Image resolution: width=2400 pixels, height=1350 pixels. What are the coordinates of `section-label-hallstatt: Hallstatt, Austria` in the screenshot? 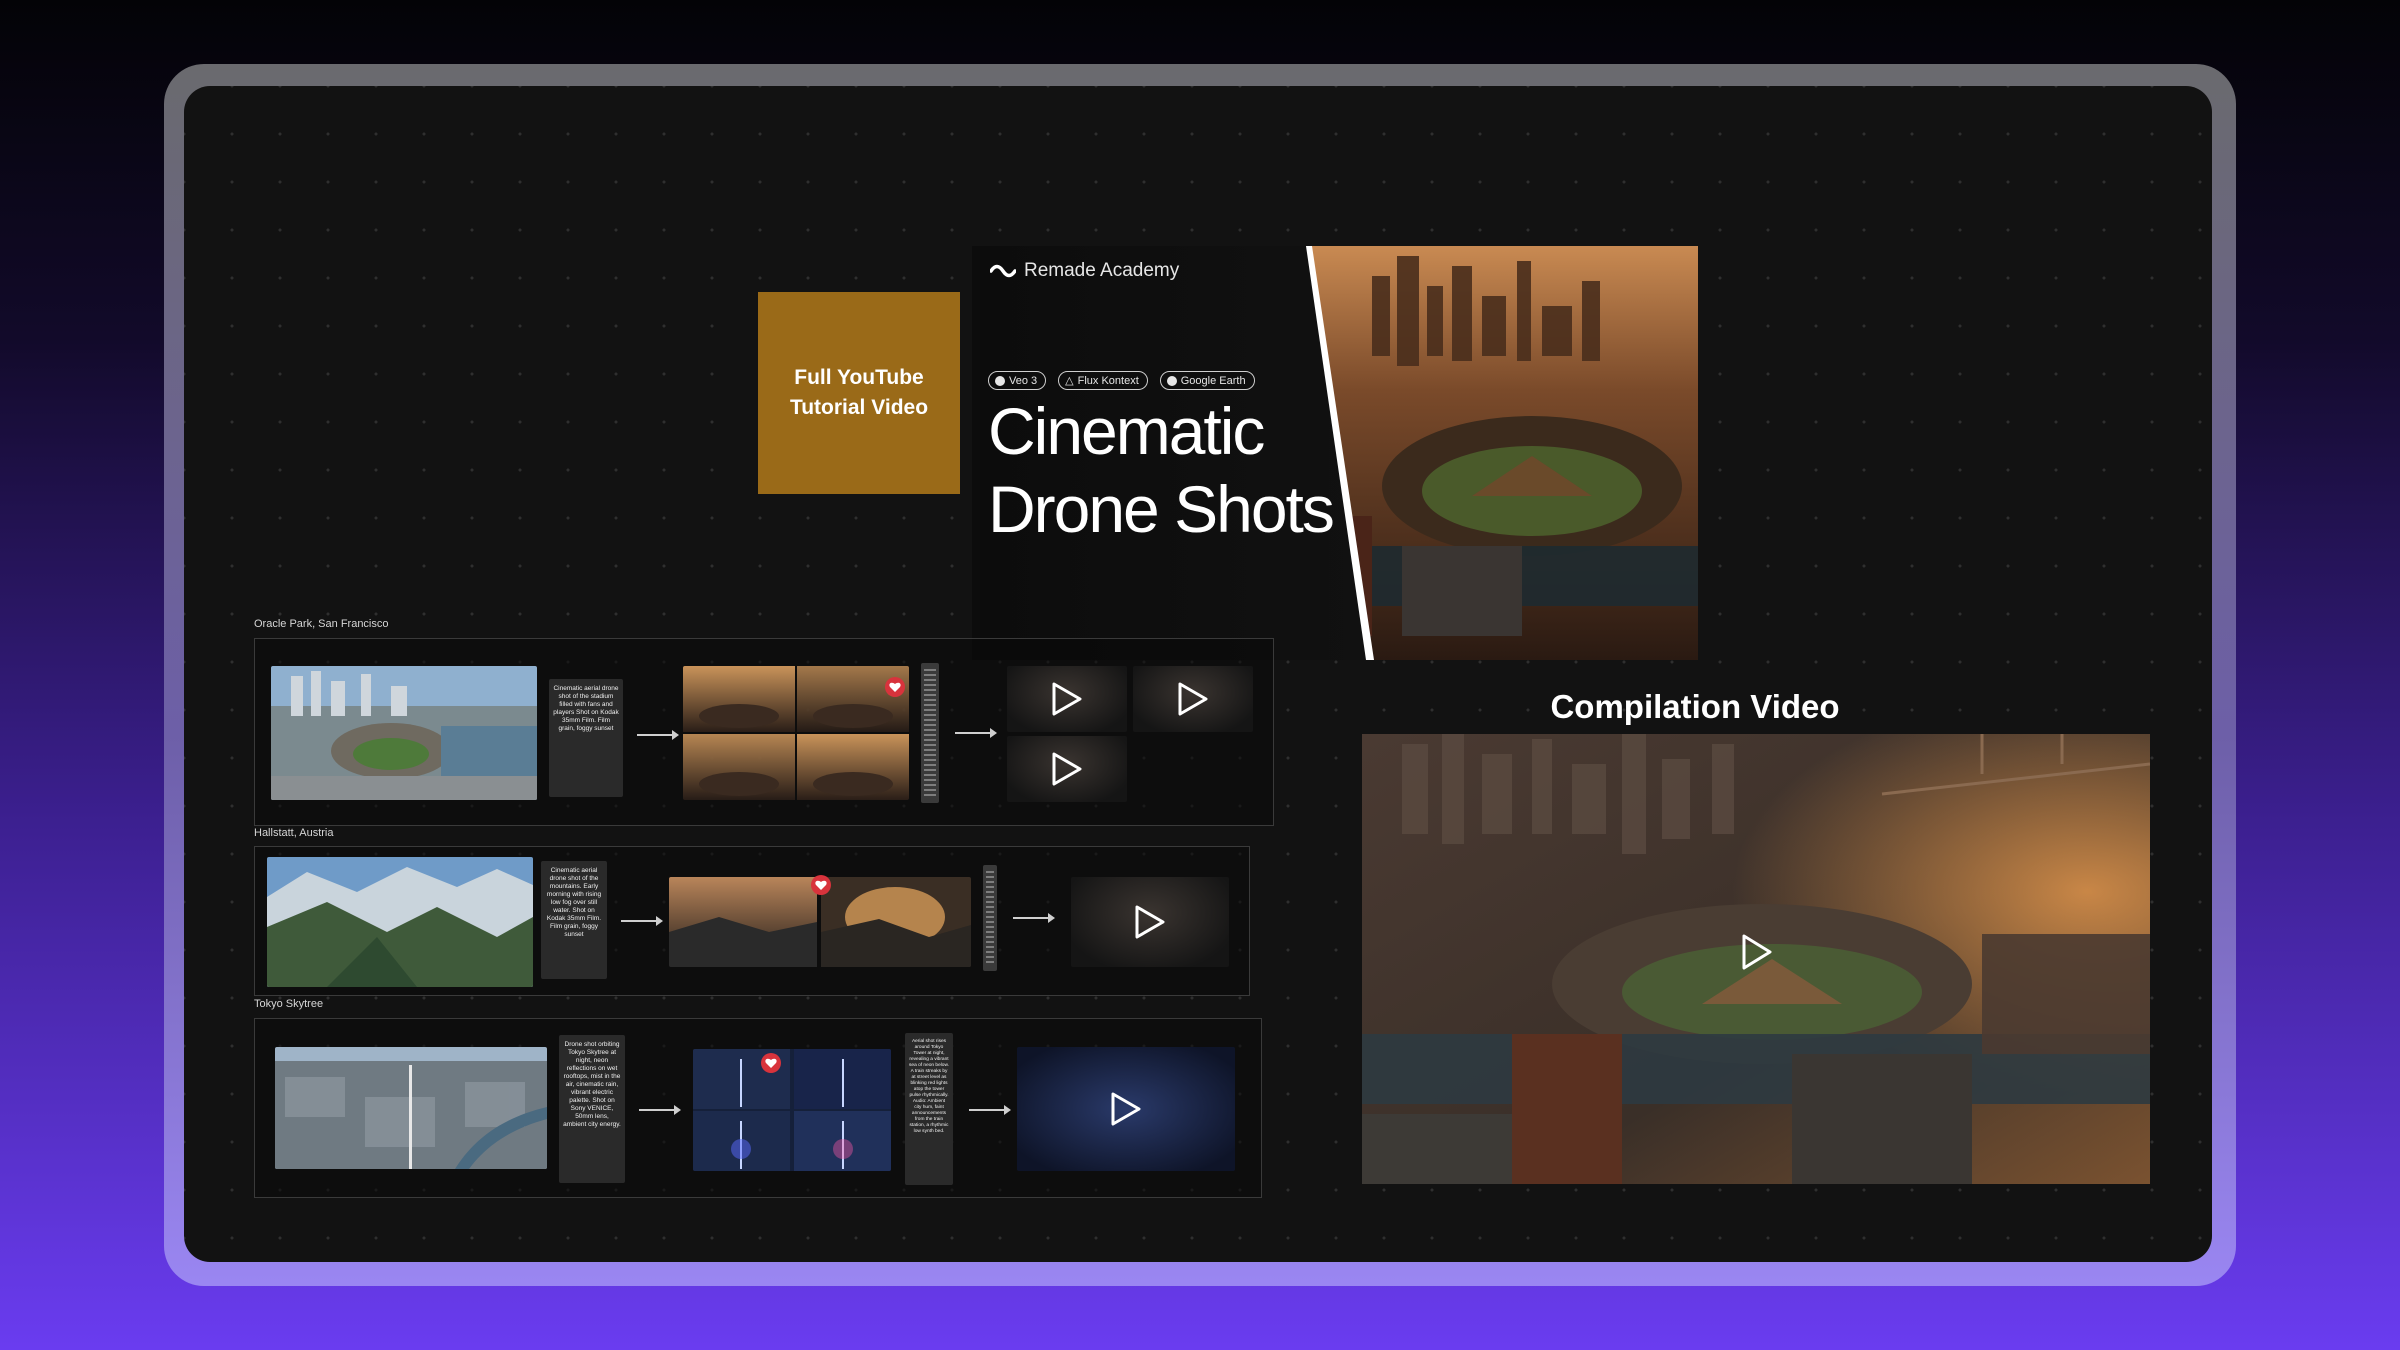 It's located at (294, 833).